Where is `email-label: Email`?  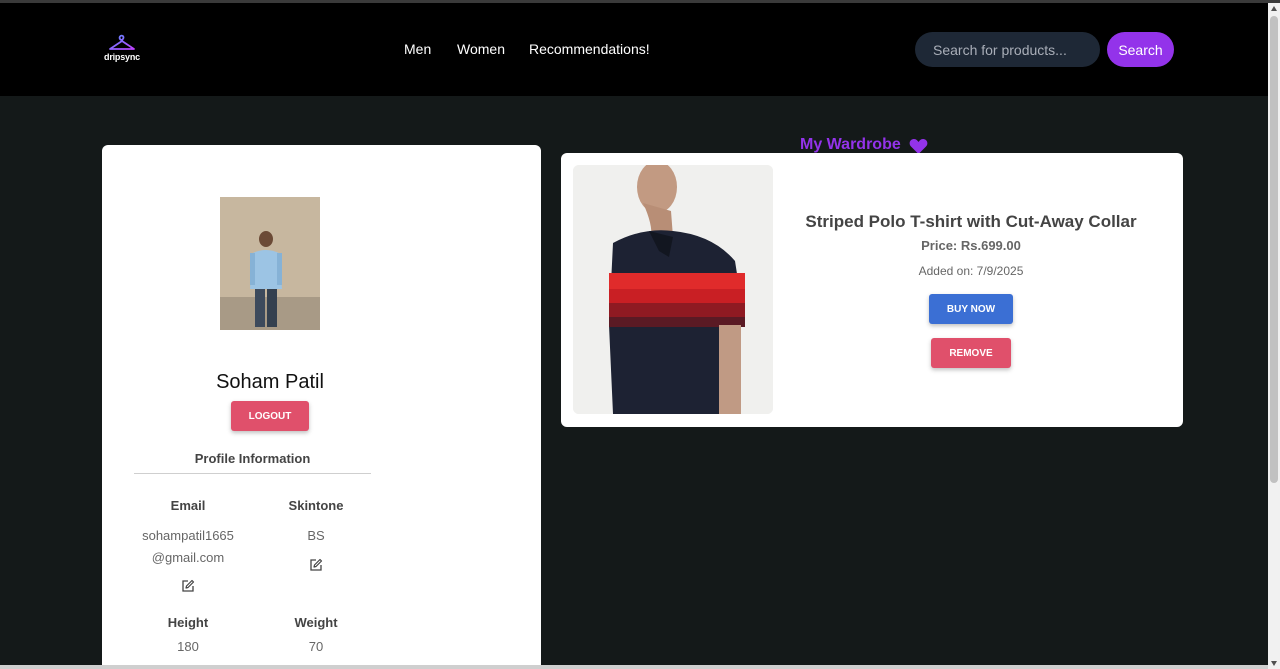
email-label: Email is located at coordinates (188, 505).